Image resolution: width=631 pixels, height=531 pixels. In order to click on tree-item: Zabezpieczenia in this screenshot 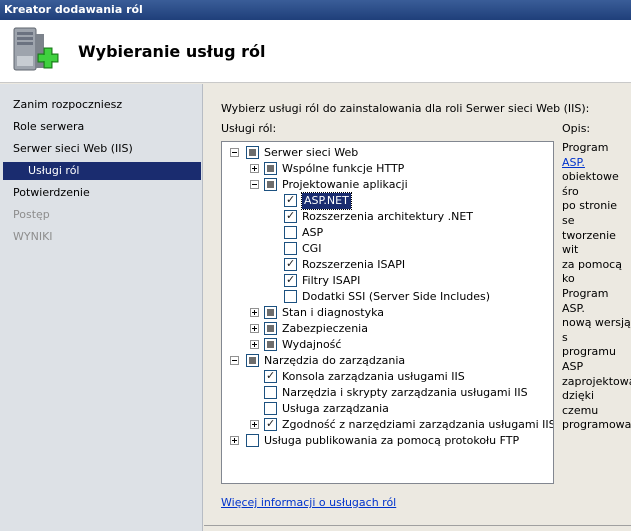, I will do `click(387, 329)`.